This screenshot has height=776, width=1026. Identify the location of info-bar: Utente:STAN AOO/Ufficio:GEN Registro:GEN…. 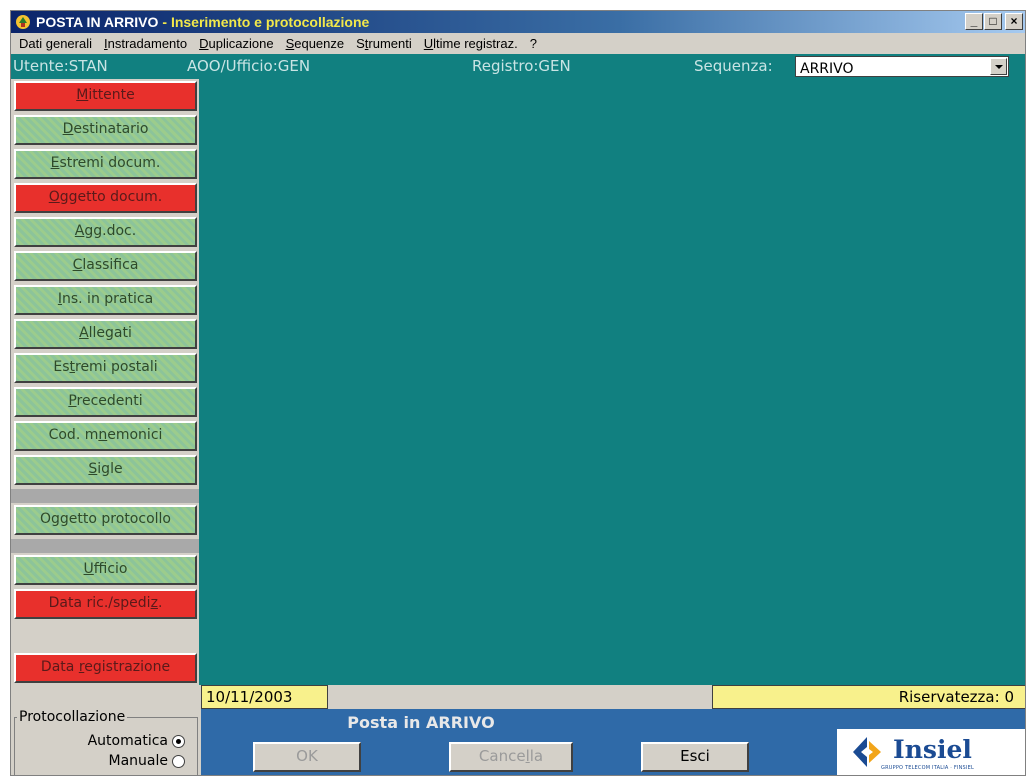
(518, 66).